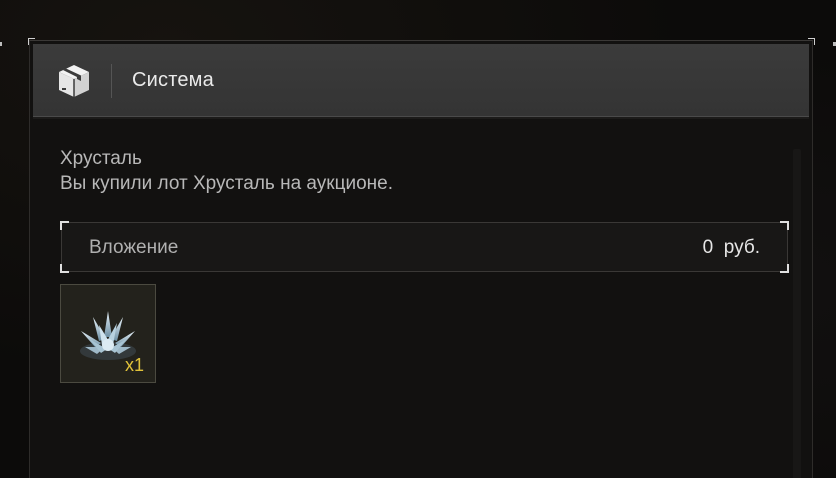  Describe the element at coordinates (108, 333) in the screenshot. I see `item-slot: x1` at that location.